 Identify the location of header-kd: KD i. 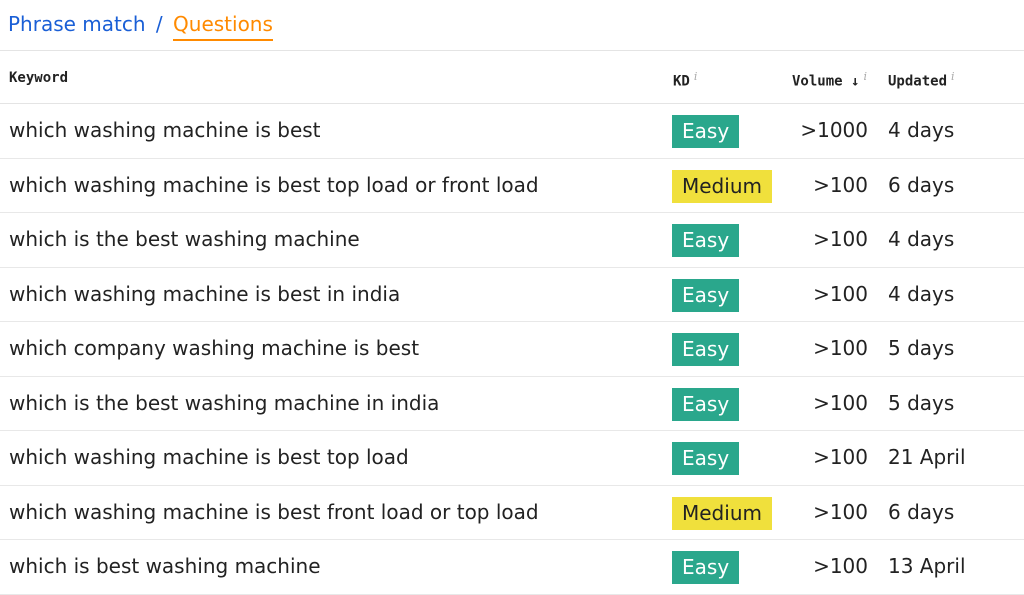
(685, 80).